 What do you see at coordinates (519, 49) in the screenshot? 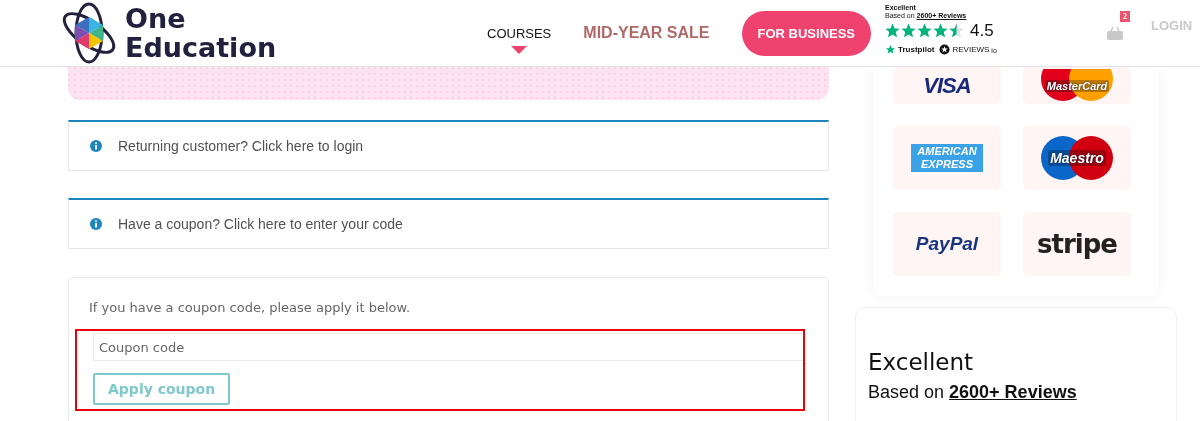
I see `selected-indicator` at bounding box center [519, 49].